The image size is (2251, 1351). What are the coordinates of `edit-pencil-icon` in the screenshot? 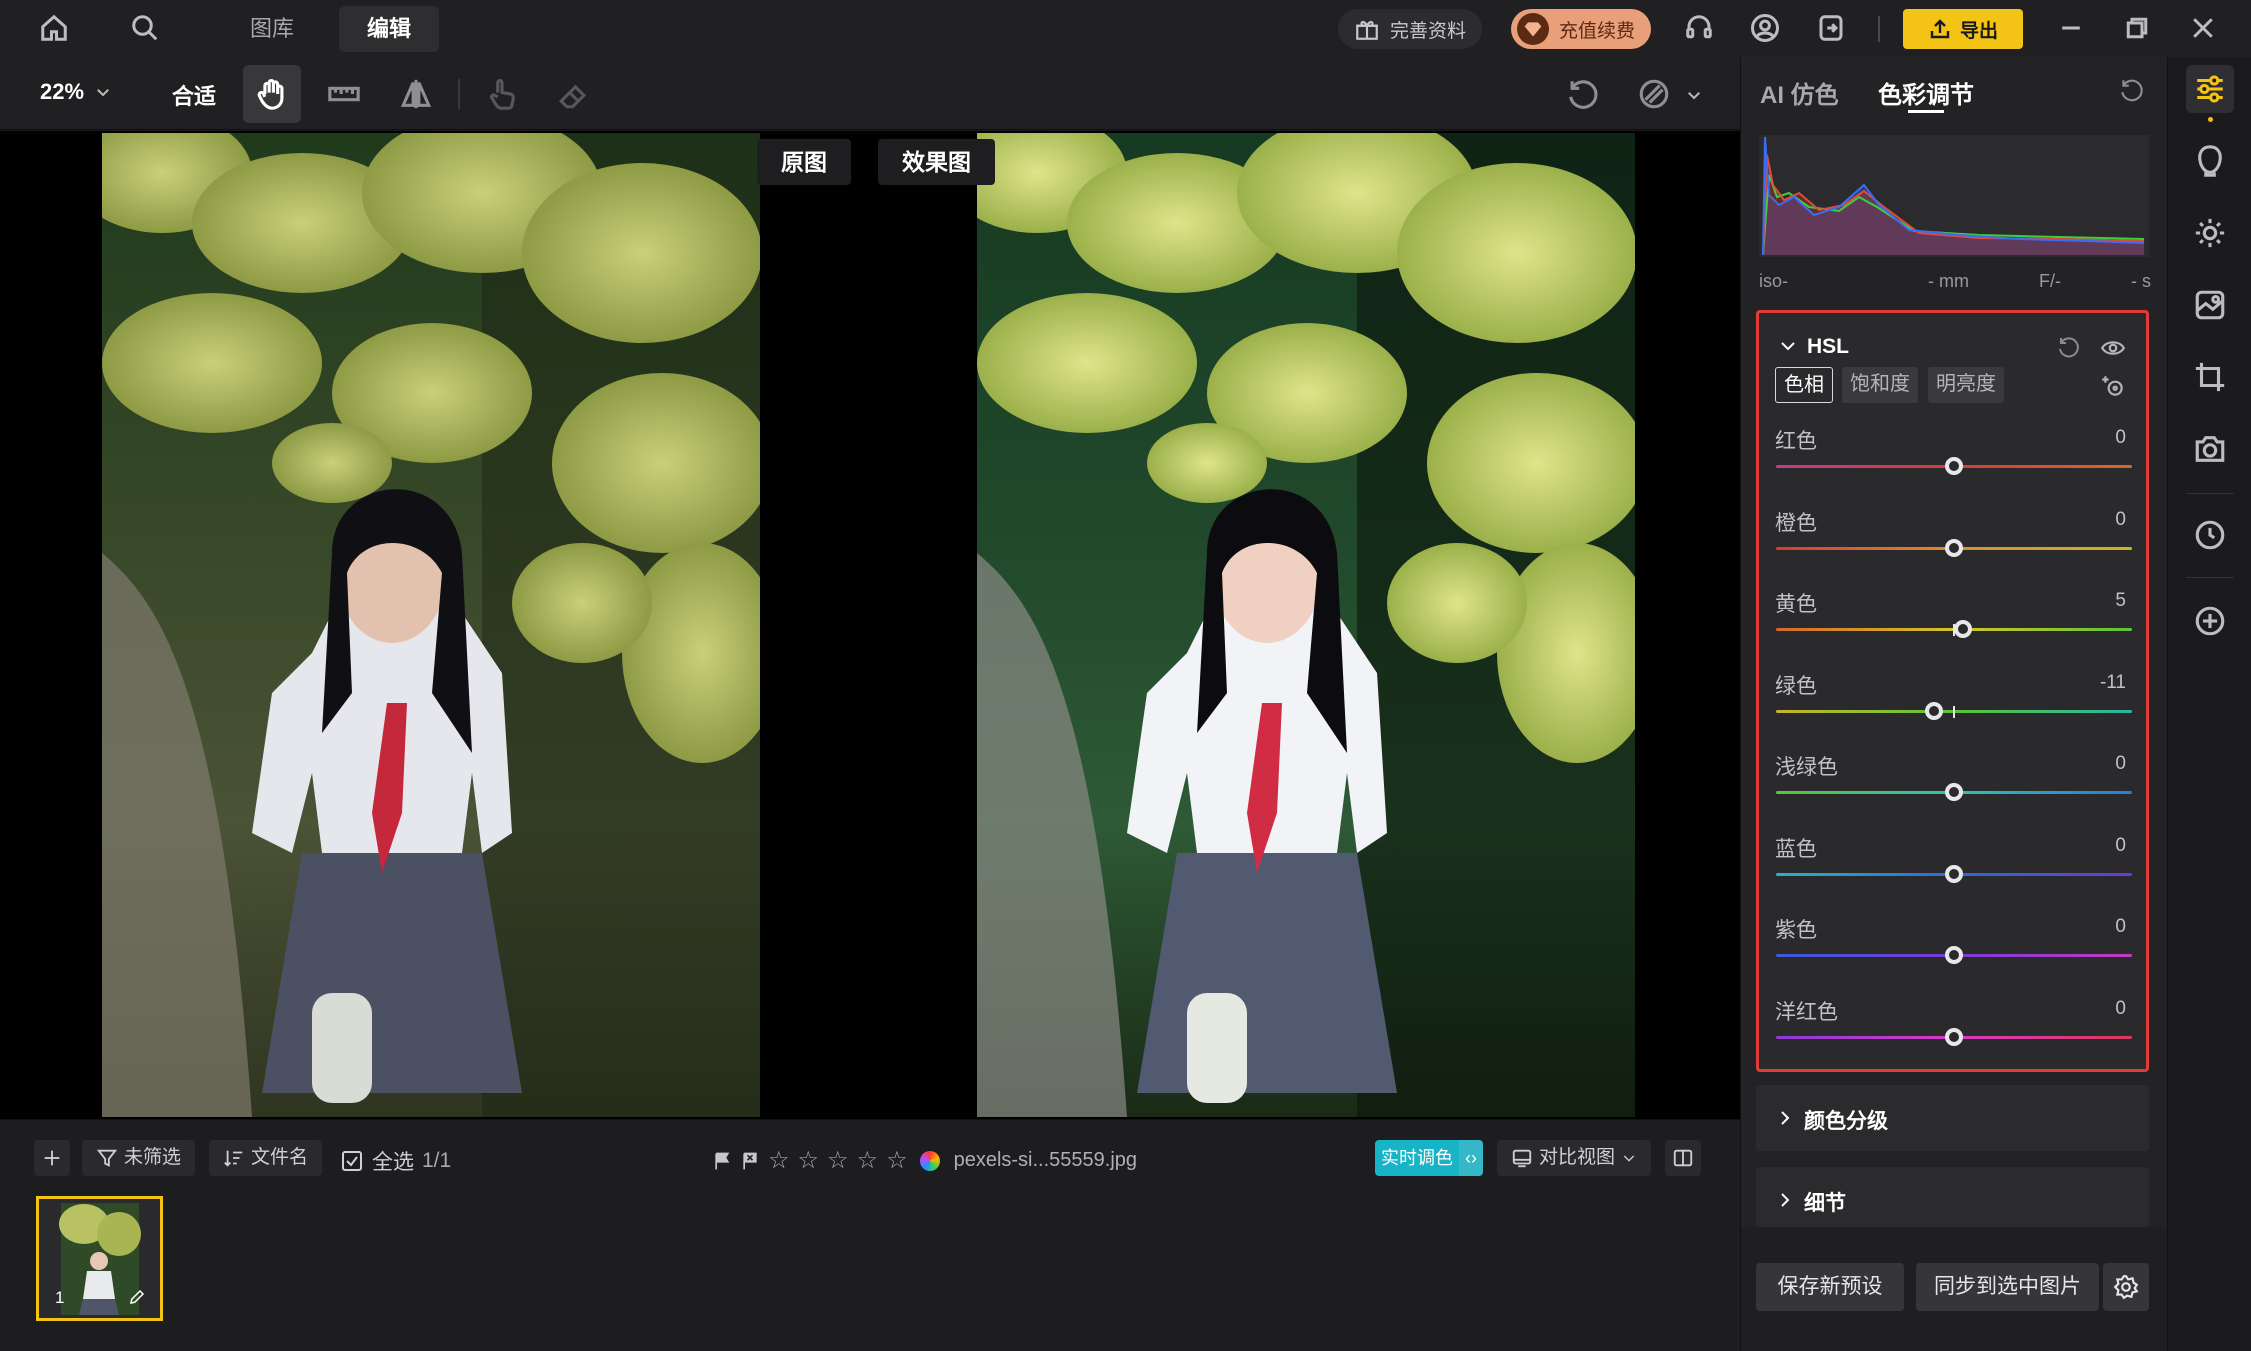 It's located at (137, 1296).